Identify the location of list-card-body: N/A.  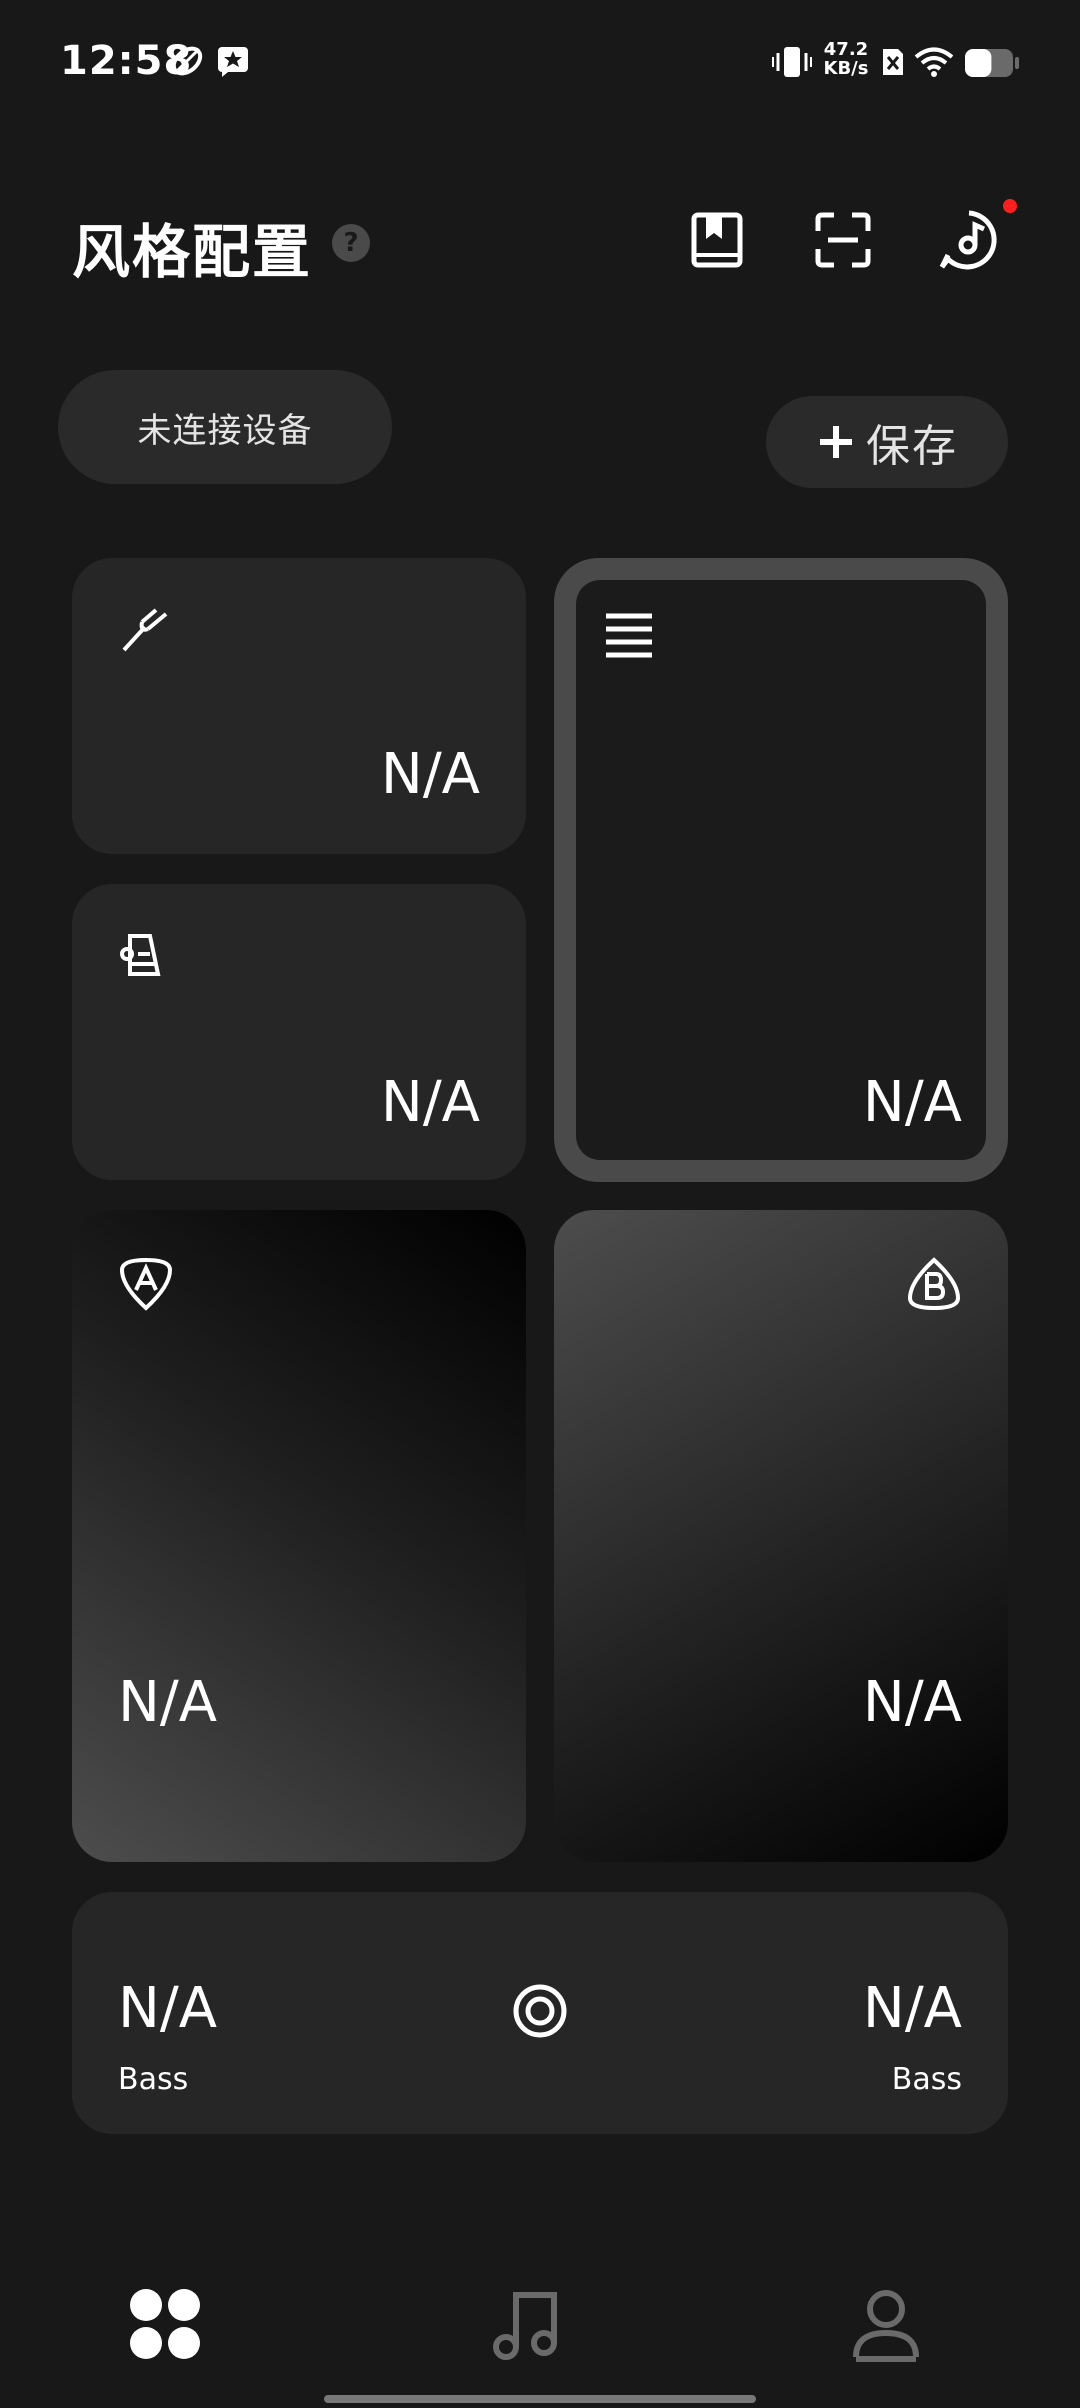
(781, 870).